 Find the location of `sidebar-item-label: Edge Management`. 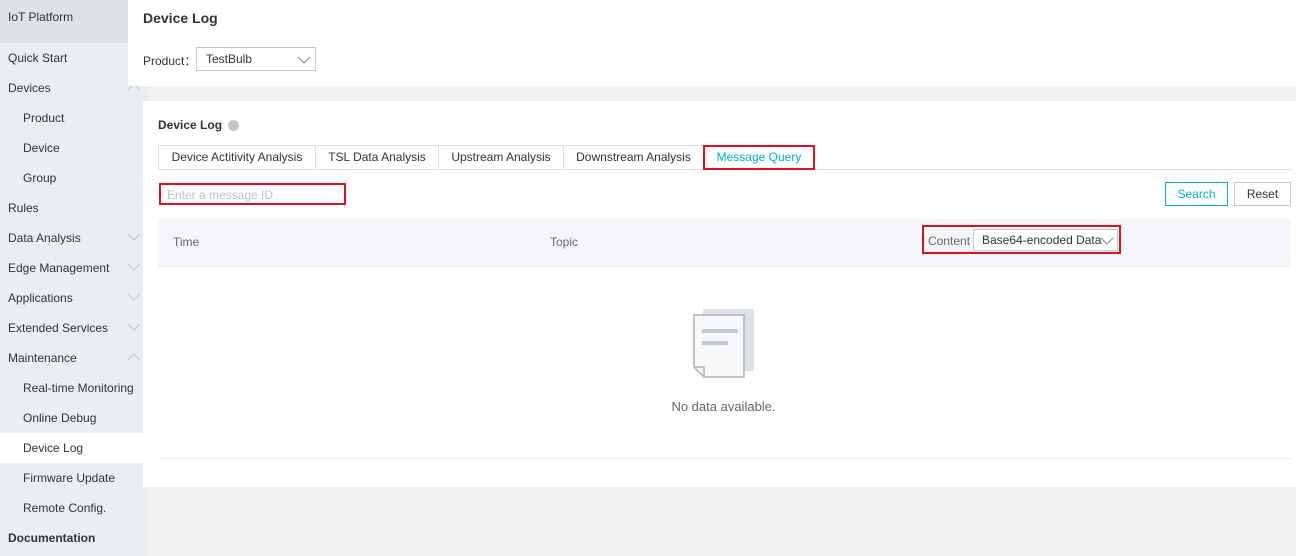

sidebar-item-label: Edge Management is located at coordinates (59, 268).